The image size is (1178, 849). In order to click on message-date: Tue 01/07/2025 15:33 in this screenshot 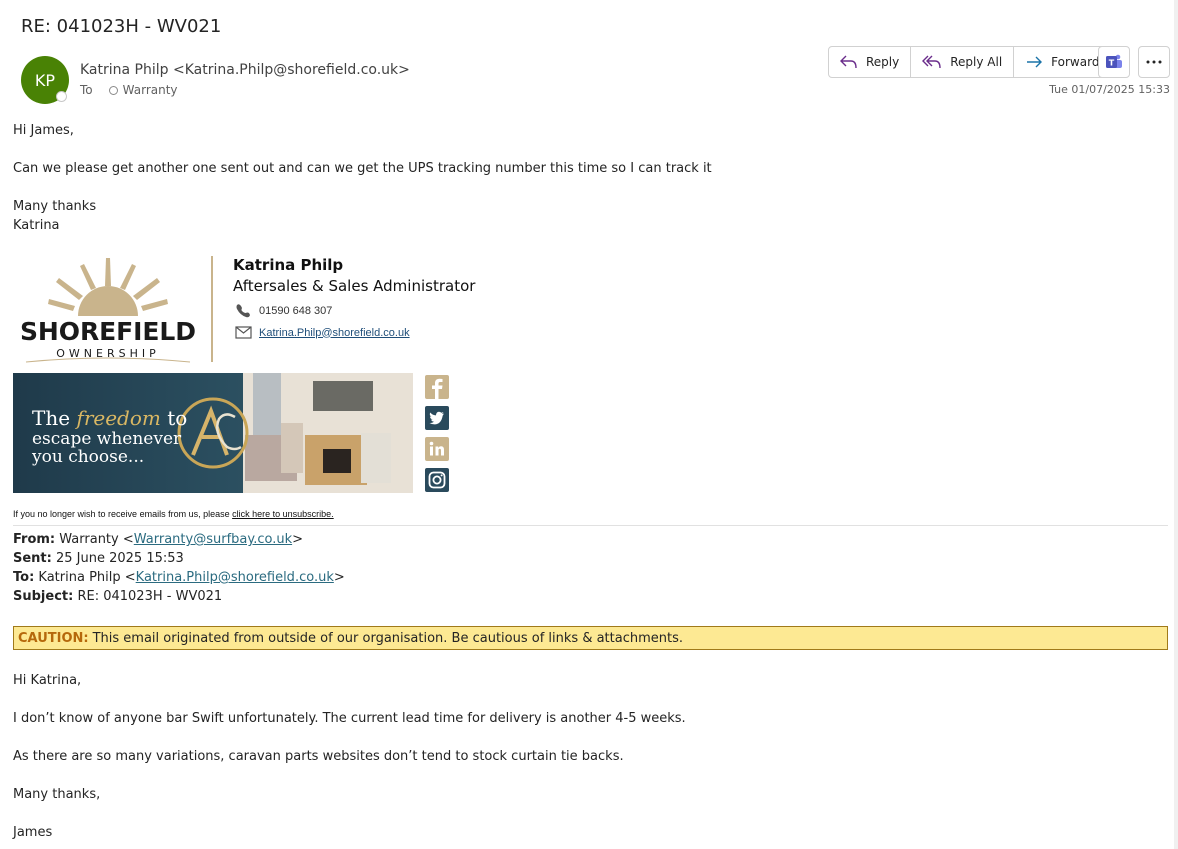, I will do `click(1109, 89)`.